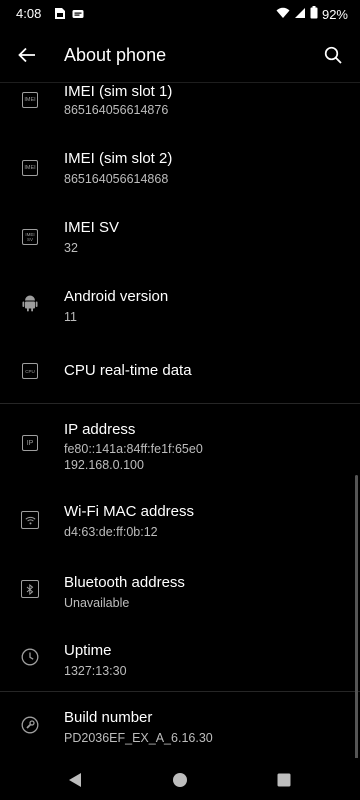 This screenshot has height=800, width=360. What do you see at coordinates (180, 14) in the screenshot?
I see `status-bar: 4:08 92%` at bounding box center [180, 14].